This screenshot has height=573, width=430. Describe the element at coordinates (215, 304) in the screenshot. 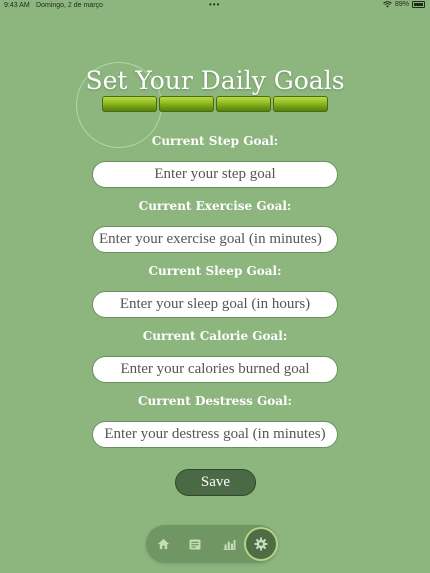

I see `sleep-goal-input` at that location.